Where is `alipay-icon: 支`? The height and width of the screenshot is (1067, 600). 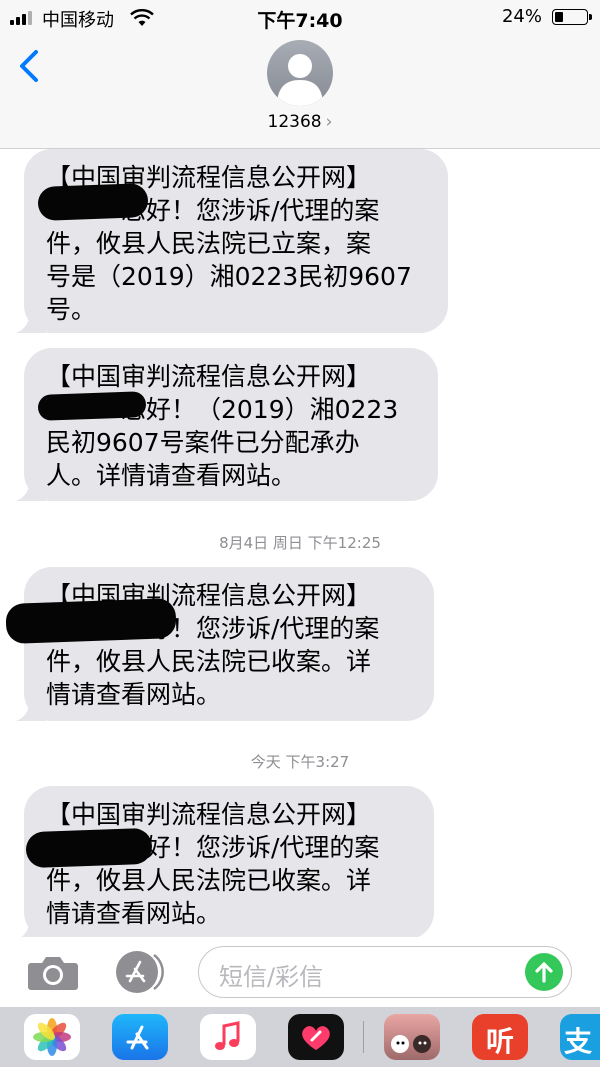
alipay-icon: 支 is located at coordinates (580, 1037).